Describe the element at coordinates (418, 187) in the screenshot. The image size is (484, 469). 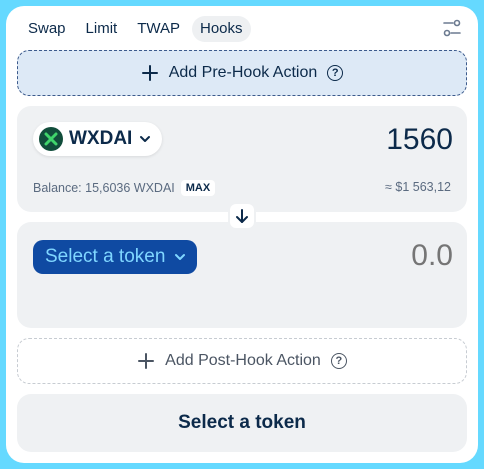
I see `sell-fiat-value: ≈ $1 563,12` at that location.